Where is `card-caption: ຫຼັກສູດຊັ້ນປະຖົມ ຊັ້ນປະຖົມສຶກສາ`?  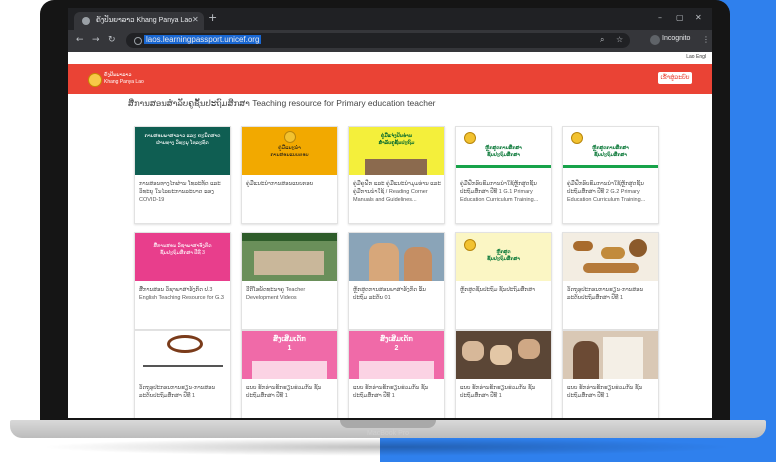
card-caption: ຫຼັກສູດຊັ້ນປະຖົມ ຊັ້ນປະຖົມສຶກສາ is located at coordinates (498, 290).